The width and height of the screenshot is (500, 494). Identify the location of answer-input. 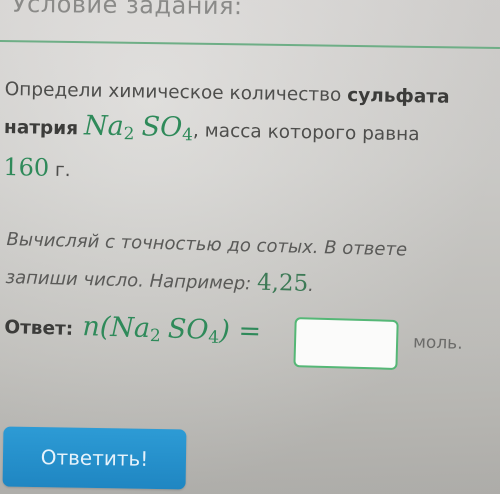
(346, 343).